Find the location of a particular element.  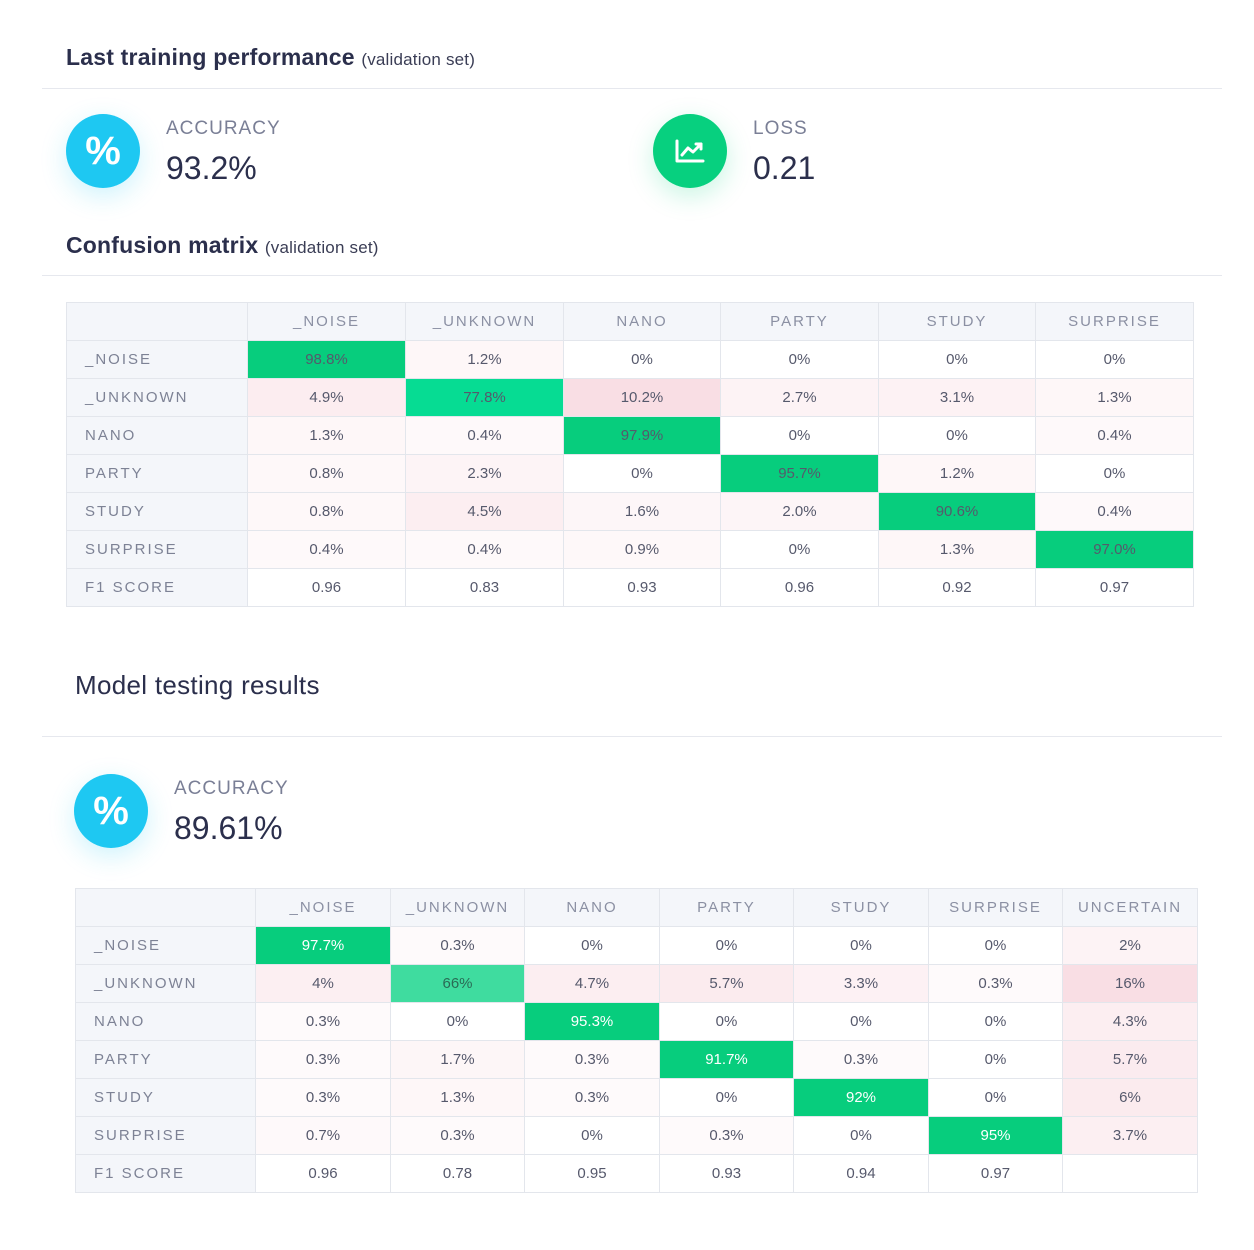

matrix-cell: 5.7% is located at coordinates (726, 983).